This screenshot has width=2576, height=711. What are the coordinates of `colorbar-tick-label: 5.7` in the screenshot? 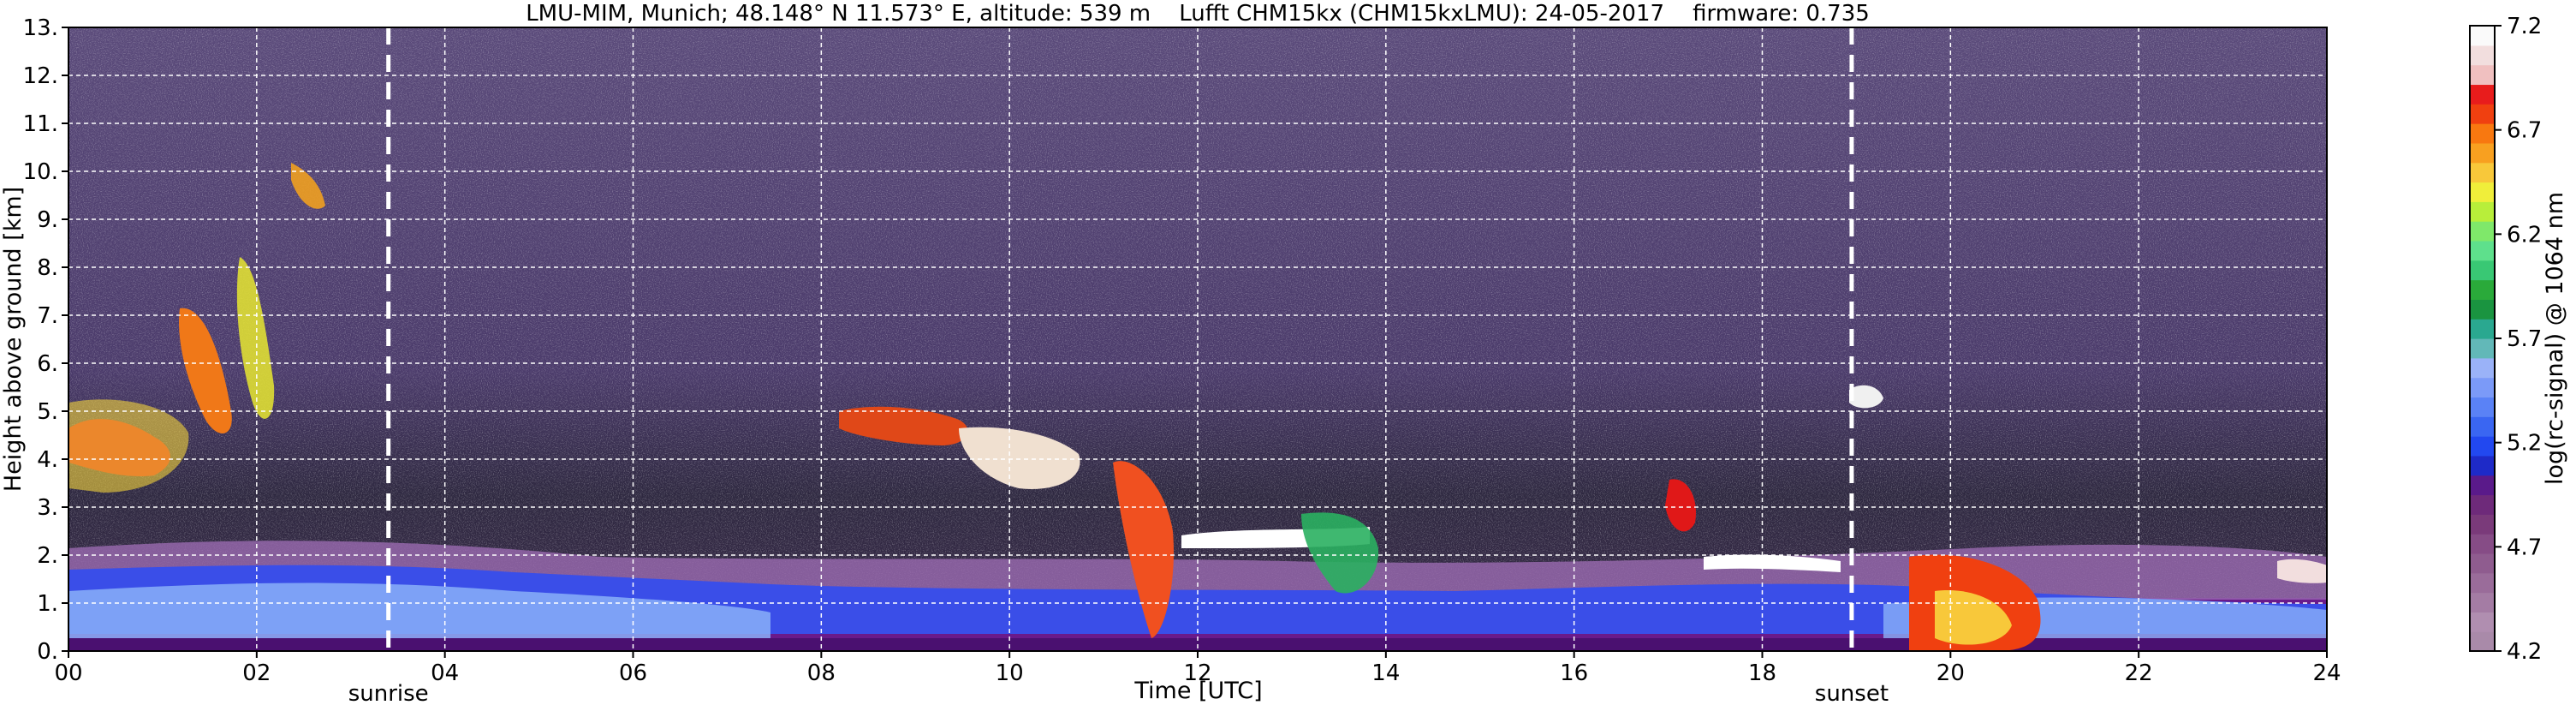 It's located at (2524, 339).